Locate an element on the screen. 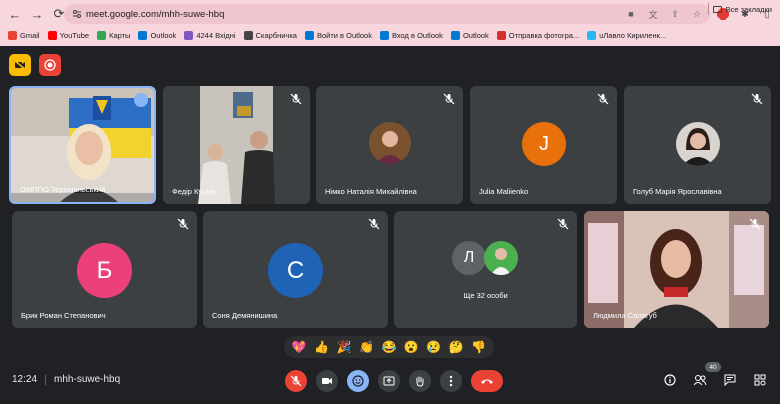  more-participants-tile: Л Ще 32 особи is located at coordinates (485, 269).